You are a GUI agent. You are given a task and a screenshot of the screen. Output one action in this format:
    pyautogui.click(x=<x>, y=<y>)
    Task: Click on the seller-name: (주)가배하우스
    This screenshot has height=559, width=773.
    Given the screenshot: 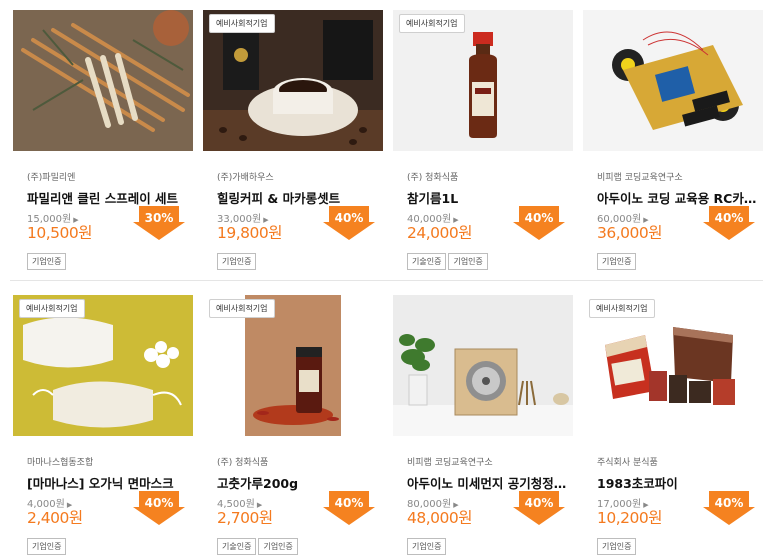 What is the action you would take?
    pyautogui.click(x=245, y=178)
    